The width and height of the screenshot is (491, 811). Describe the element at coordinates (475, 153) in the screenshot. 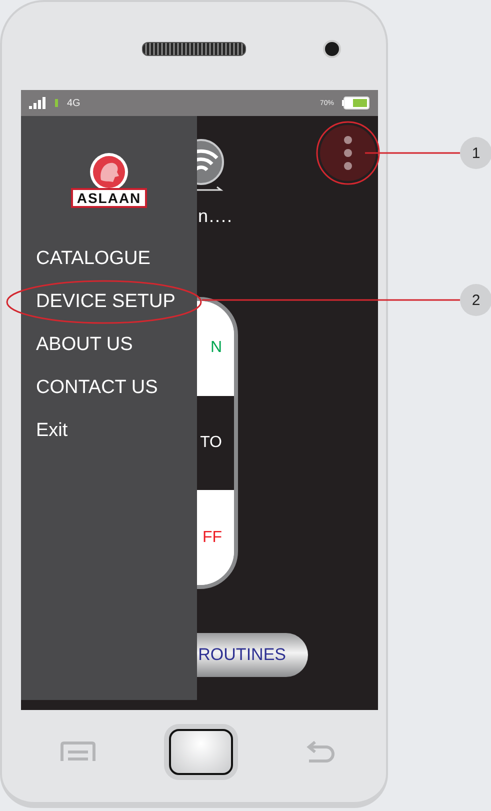

I see `callout-number: 1` at that location.